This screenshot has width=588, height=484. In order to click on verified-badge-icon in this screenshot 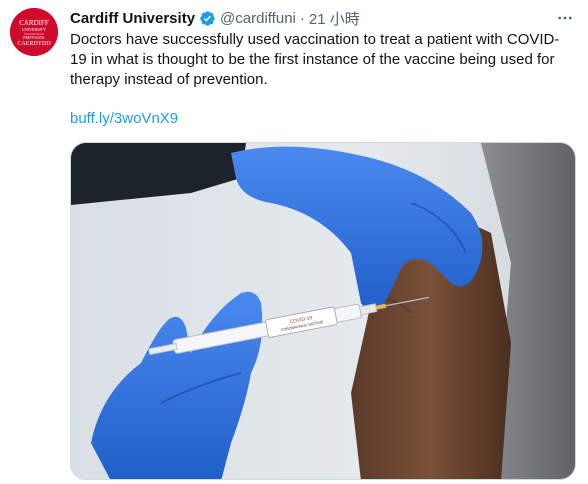, I will do `click(207, 18)`.